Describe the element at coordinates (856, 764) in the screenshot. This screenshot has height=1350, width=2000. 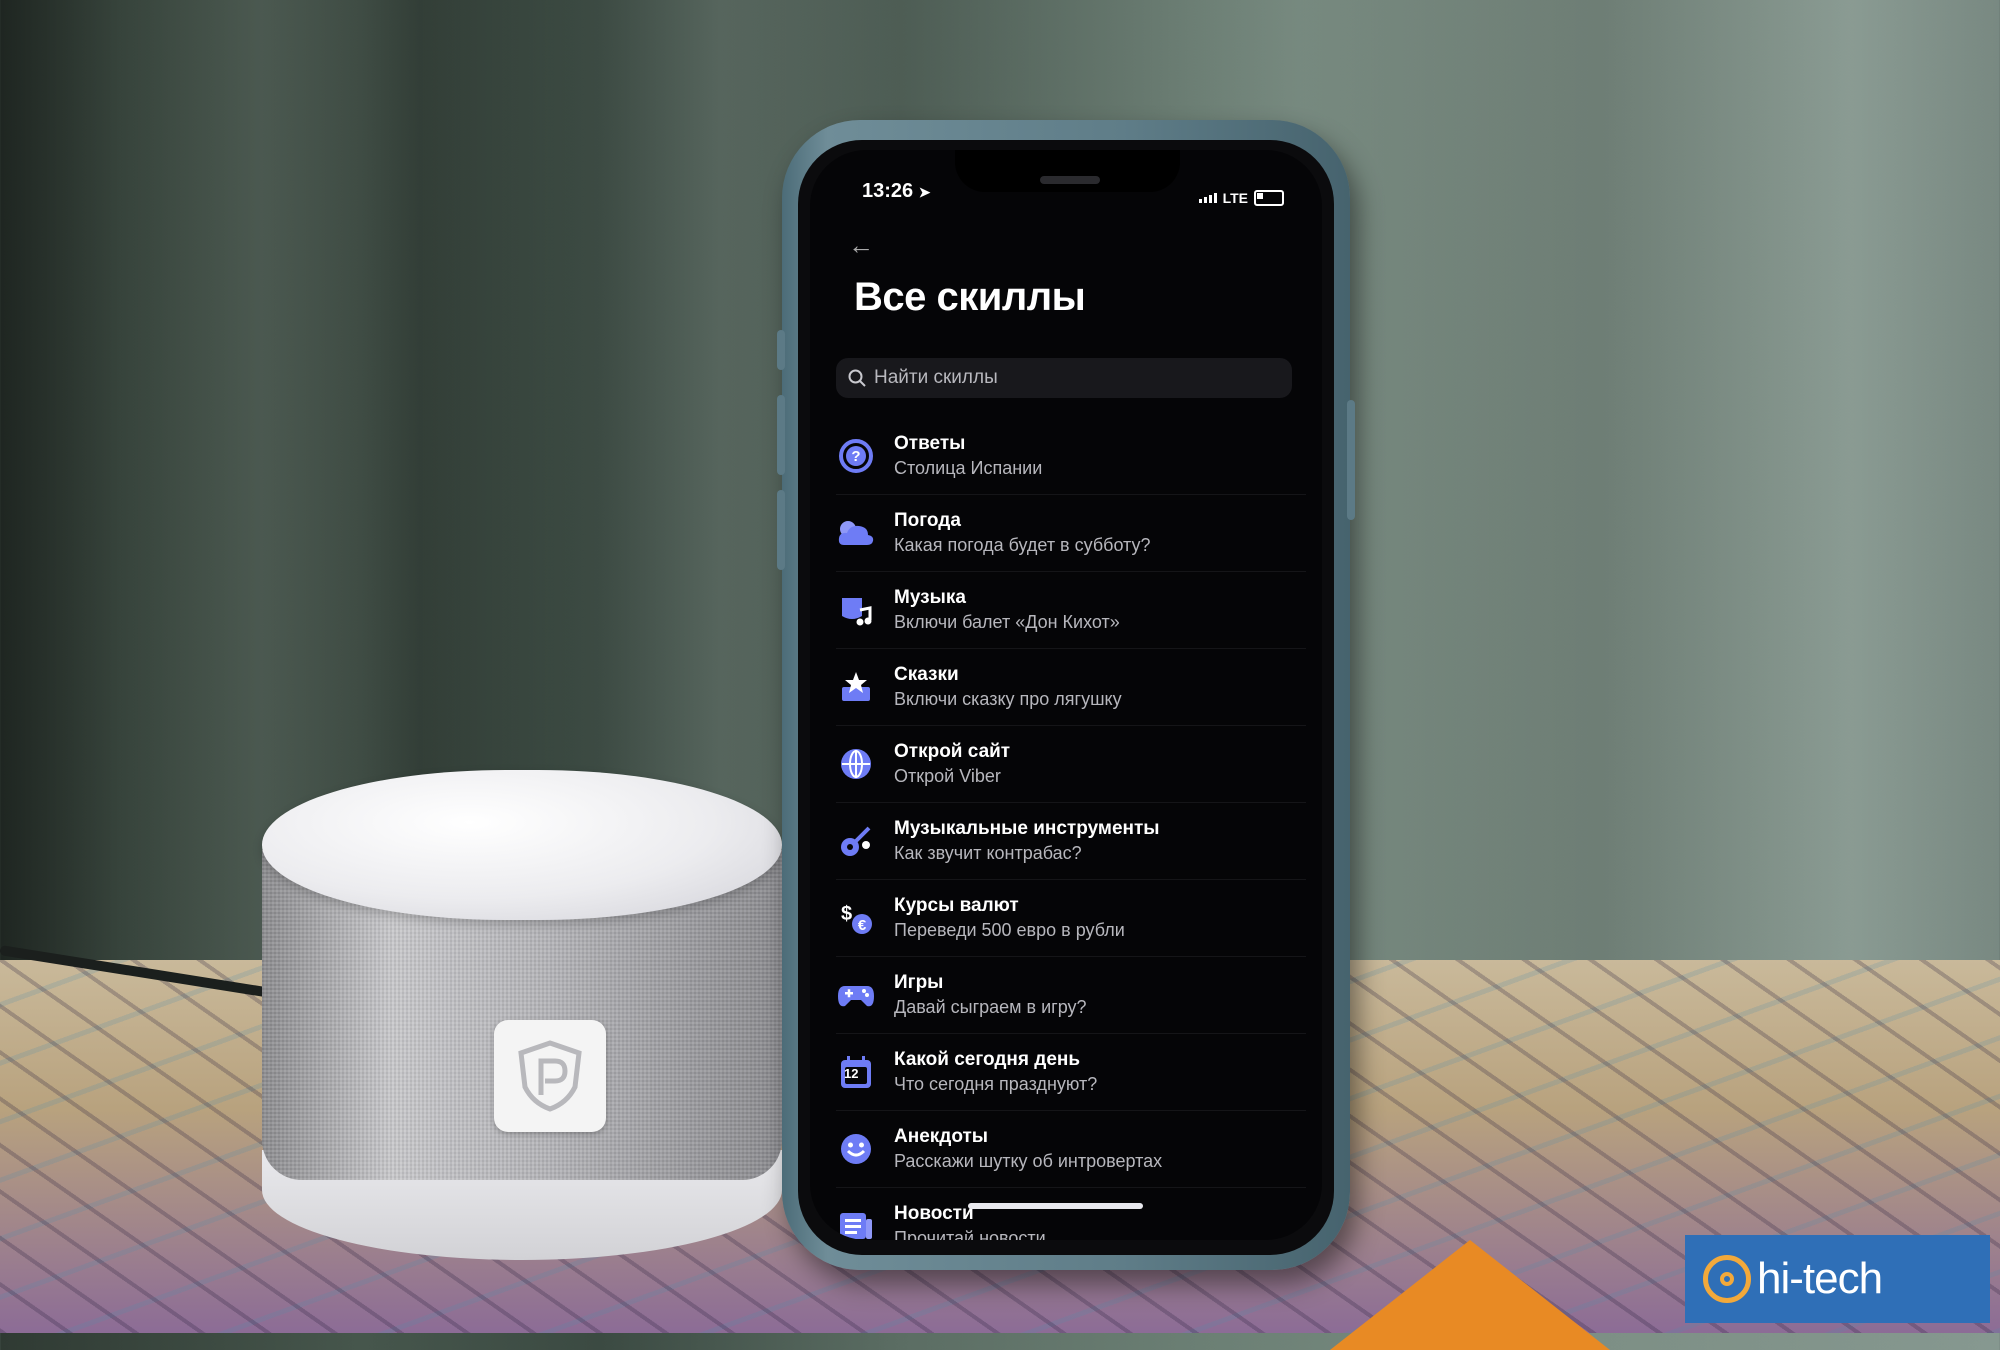
I see `globe-icon` at that location.